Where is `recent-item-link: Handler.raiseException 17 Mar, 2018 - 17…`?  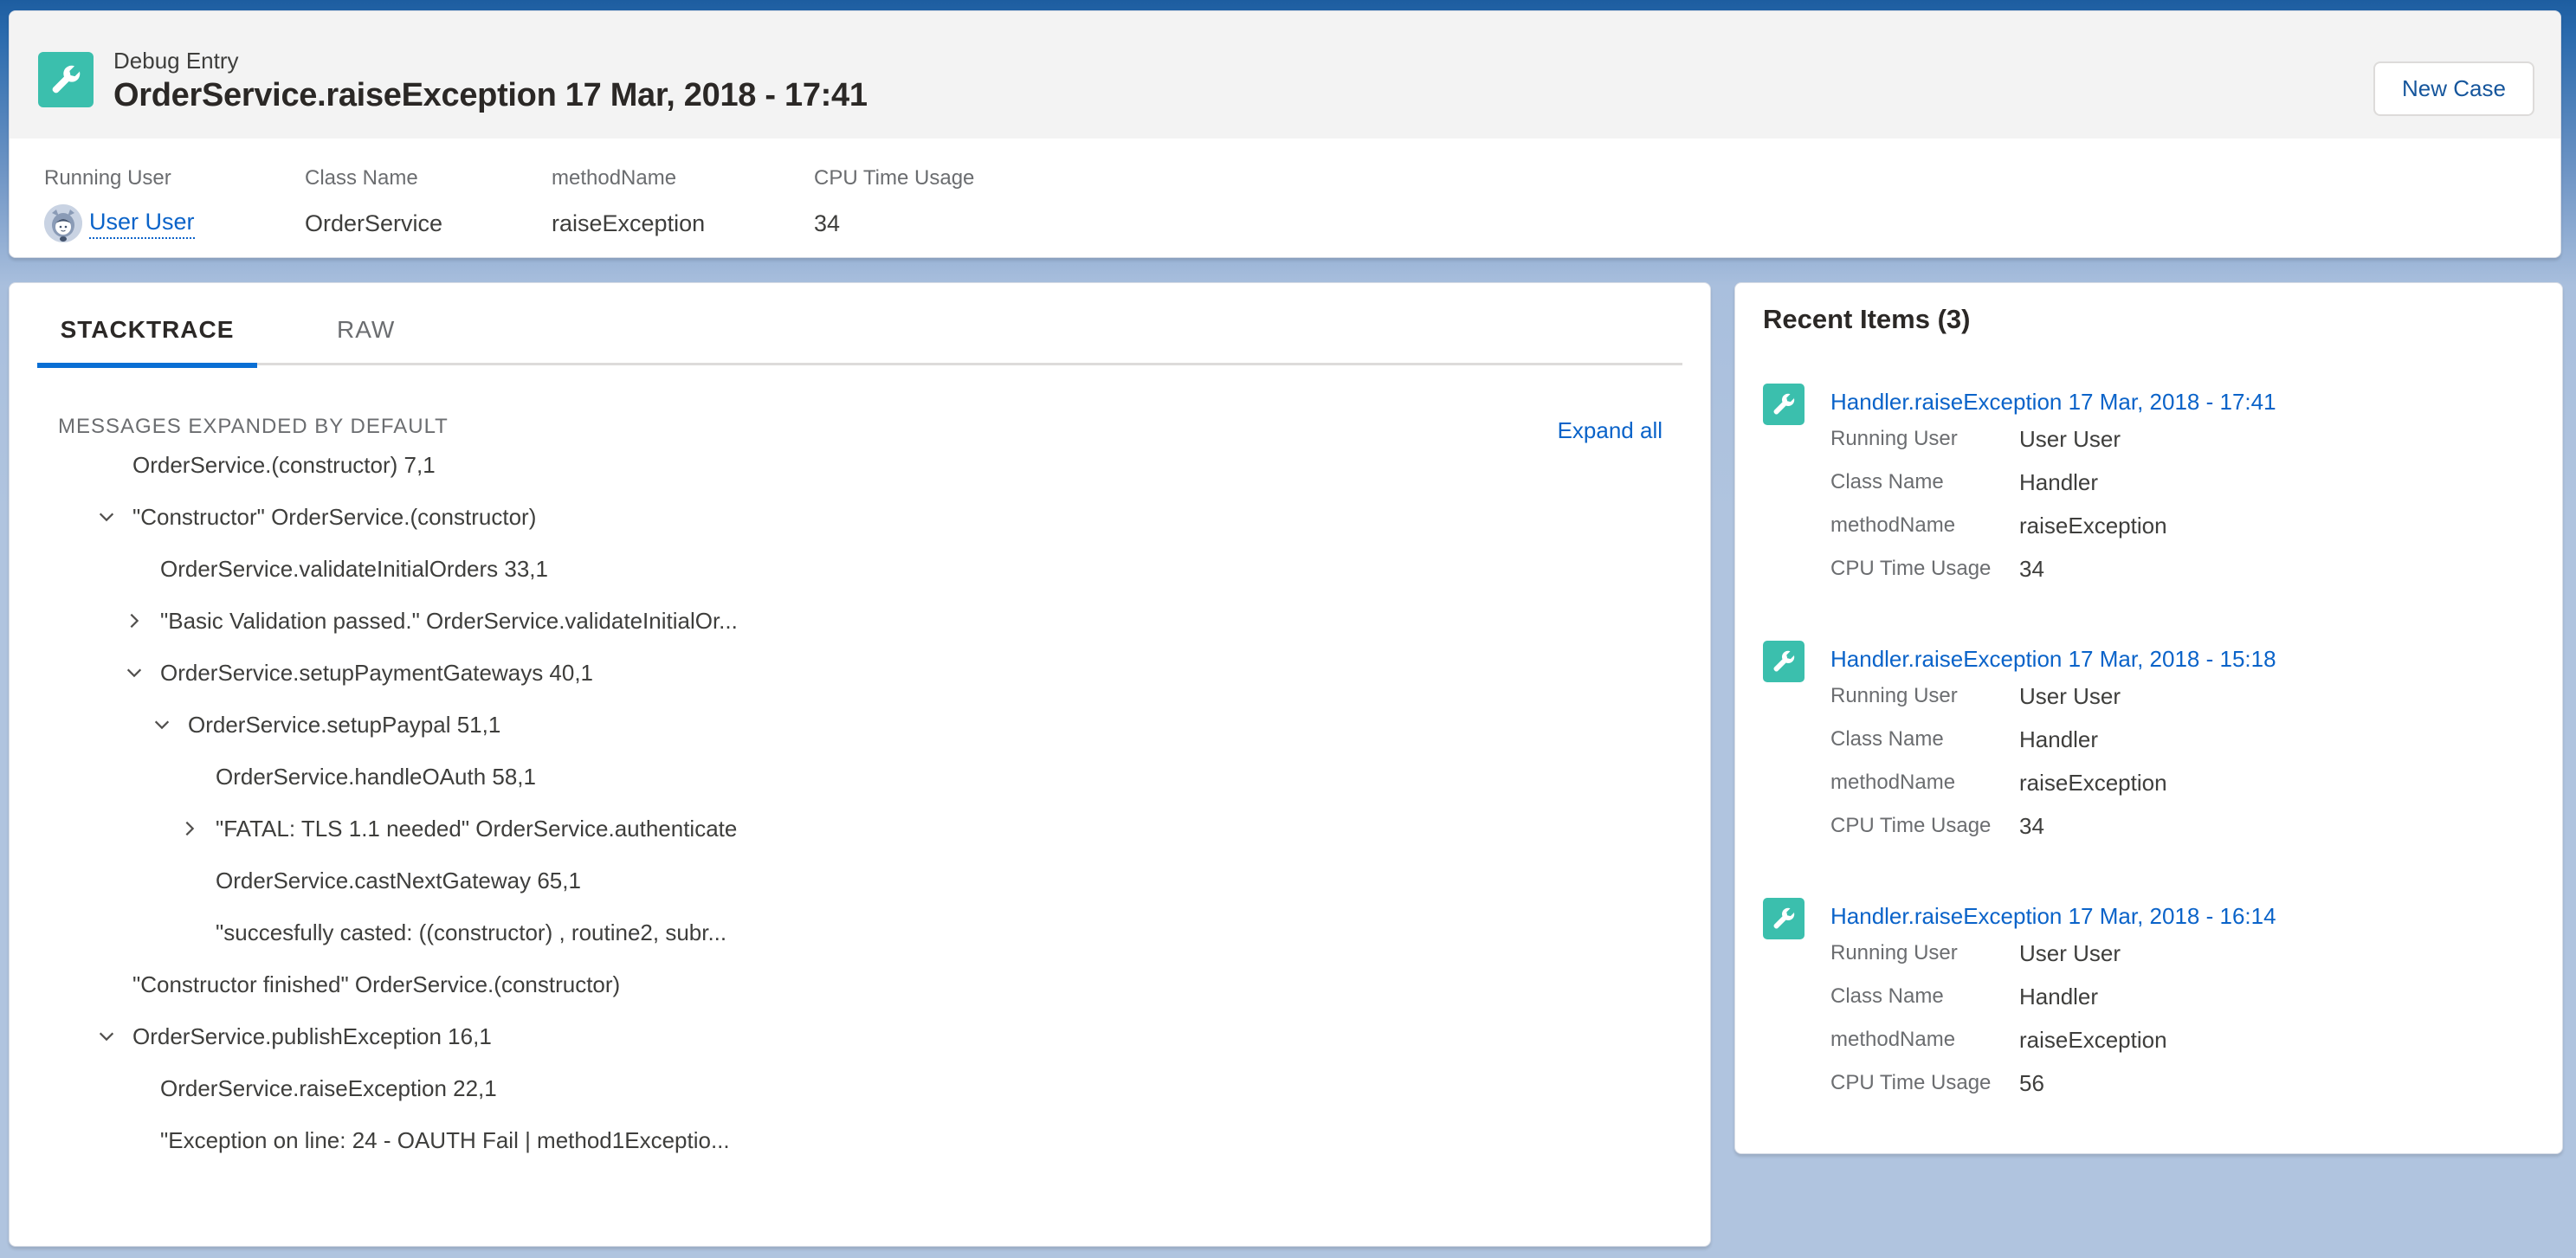 recent-item-link: Handler.raiseException 17 Mar, 2018 - 17… is located at coordinates (2053, 402).